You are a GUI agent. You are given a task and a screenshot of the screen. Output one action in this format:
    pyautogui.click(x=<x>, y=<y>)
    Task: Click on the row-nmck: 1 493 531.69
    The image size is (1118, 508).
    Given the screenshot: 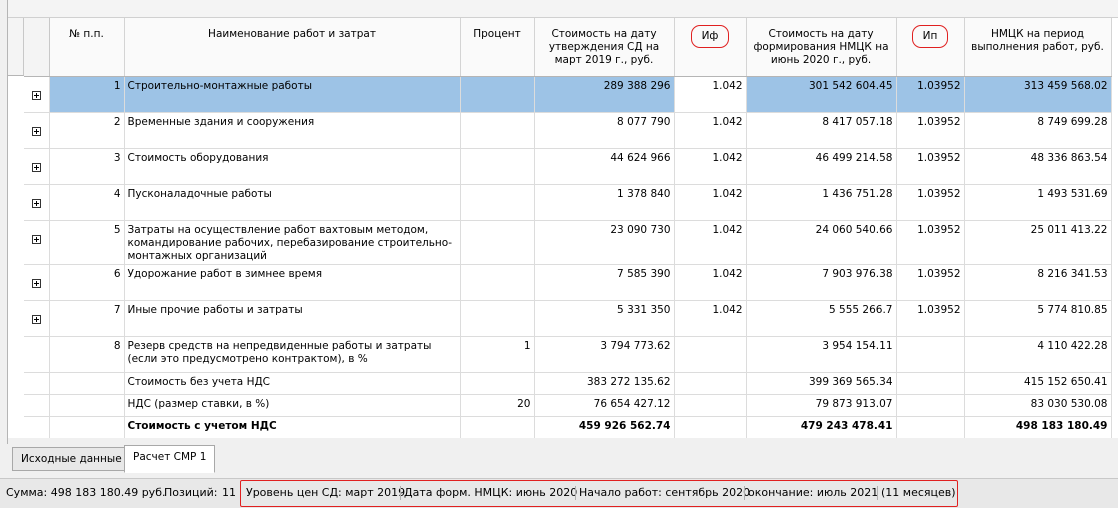 What is the action you would take?
    pyautogui.click(x=1038, y=202)
    